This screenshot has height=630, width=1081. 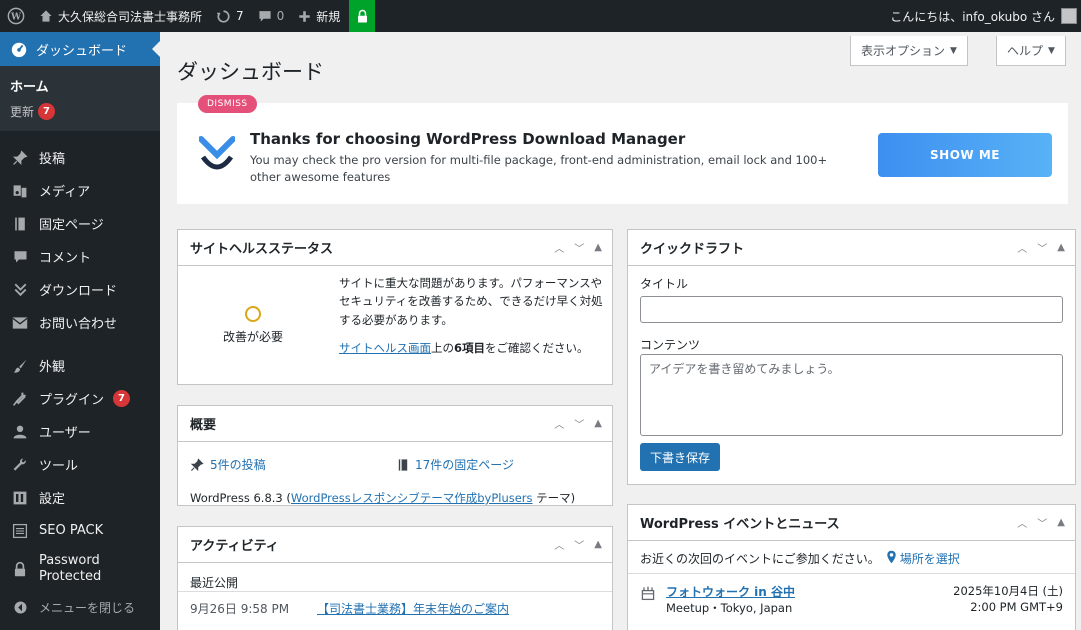 What do you see at coordinates (280, 16) in the screenshot?
I see `comments-count: 0` at bounding box center [280, 16].